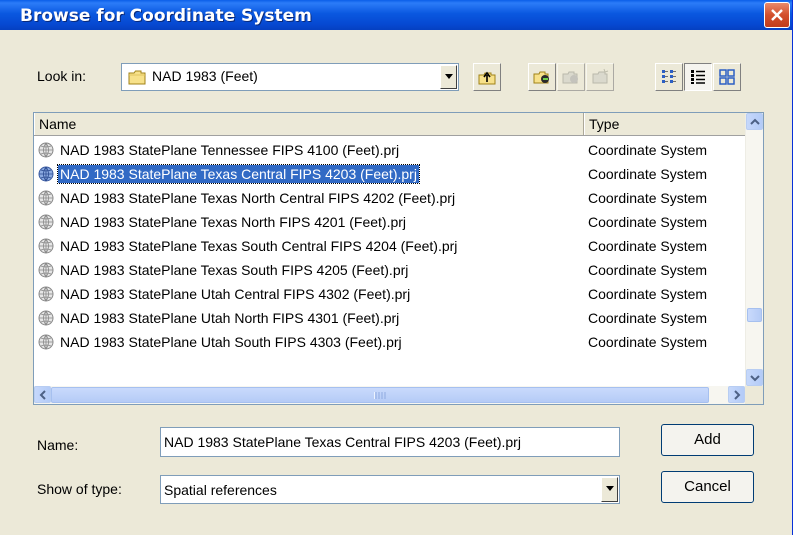 The width and height of the screenshot is (793, 535). What do you see at coordinates (220, 490) in the screenshot?
I see `show-of-type-value: Spatial references` at bounding box center [220, 490].